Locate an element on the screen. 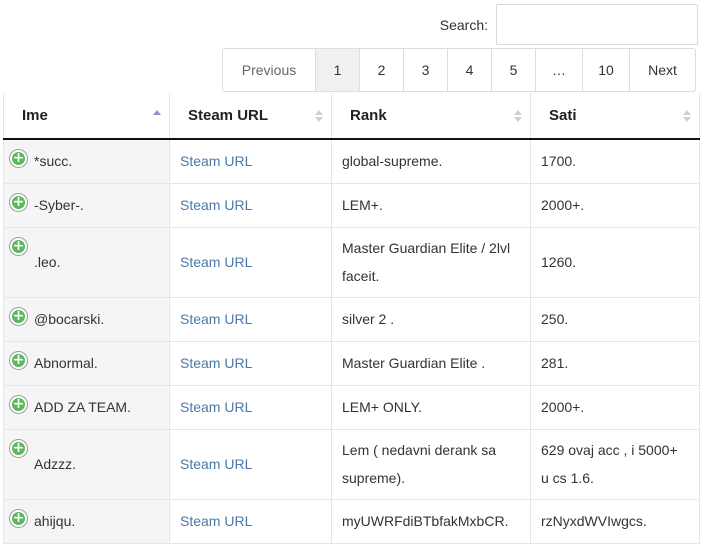 Image resolution: width=702 pixels, height=546 pixels. page-2-button: 2 is located at coordinates (381, 70).